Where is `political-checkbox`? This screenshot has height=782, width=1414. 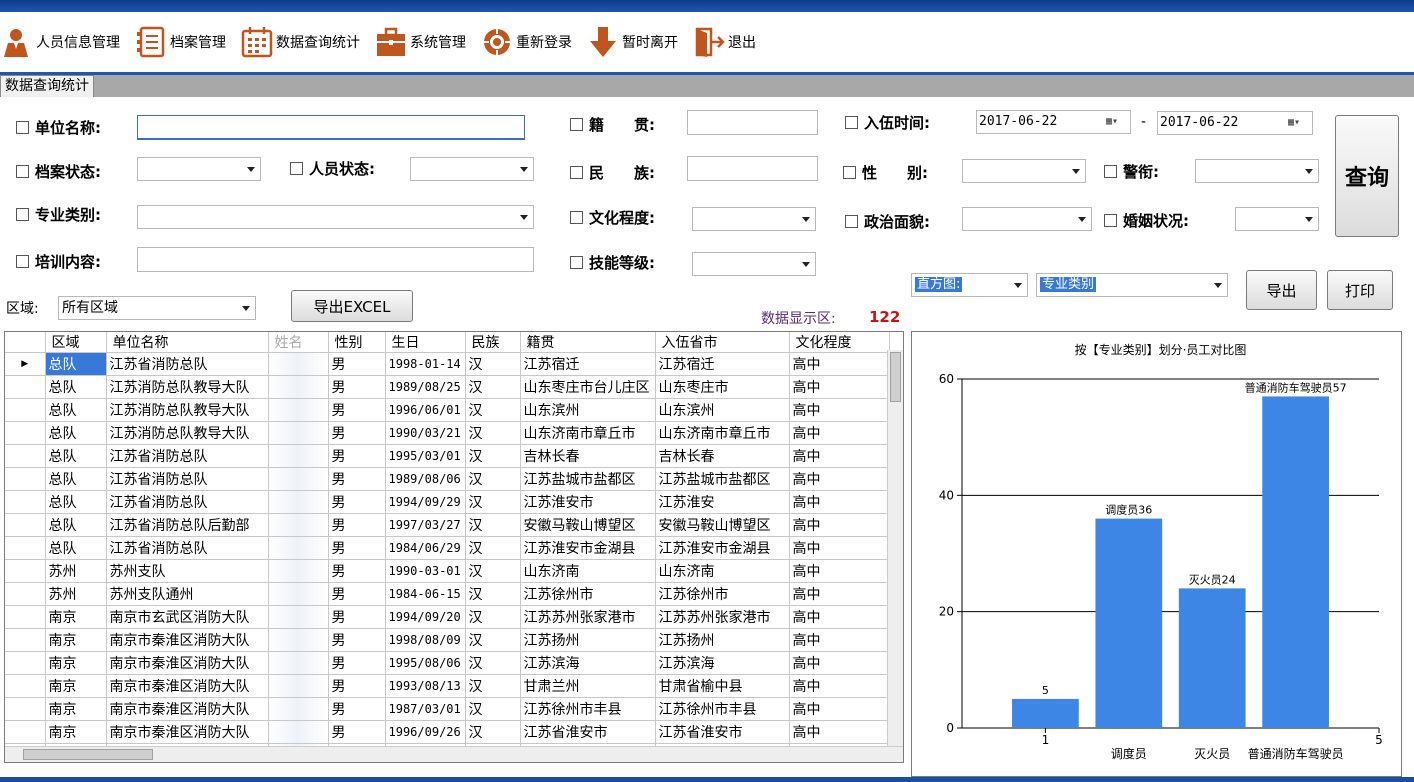 political-checkbox is located at coordinates (851, 221).